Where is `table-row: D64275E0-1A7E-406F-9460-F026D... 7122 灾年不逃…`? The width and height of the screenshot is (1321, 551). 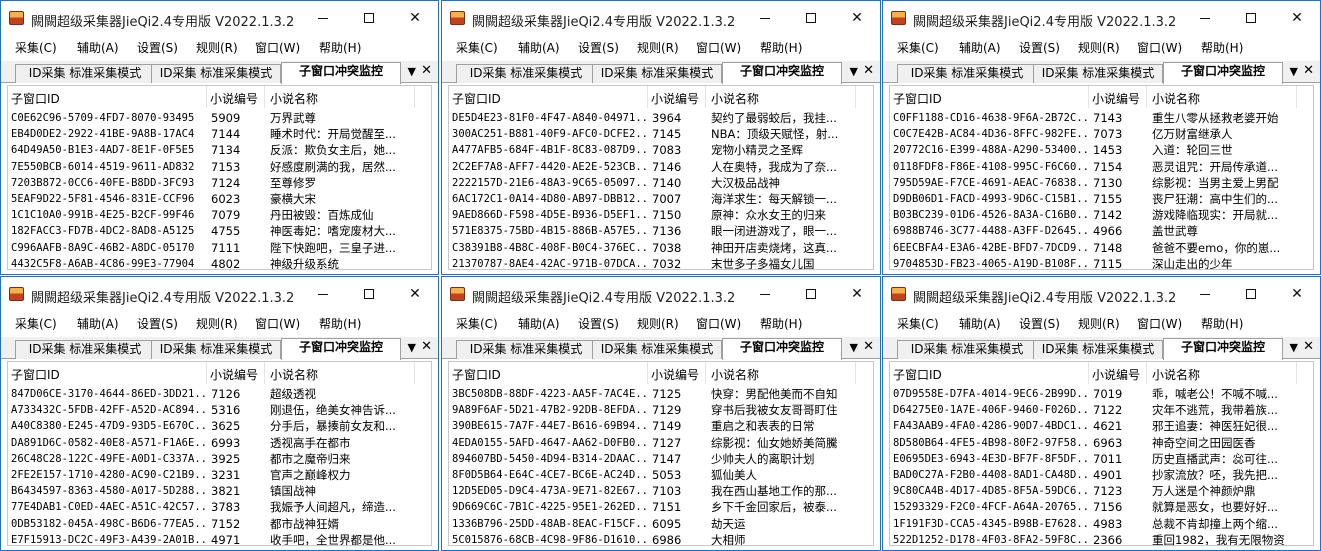
table-row: D64275E0-1A7E-406F-9460-F026D... 7122 灾年不逃… is located at coordinates (1101, 410).